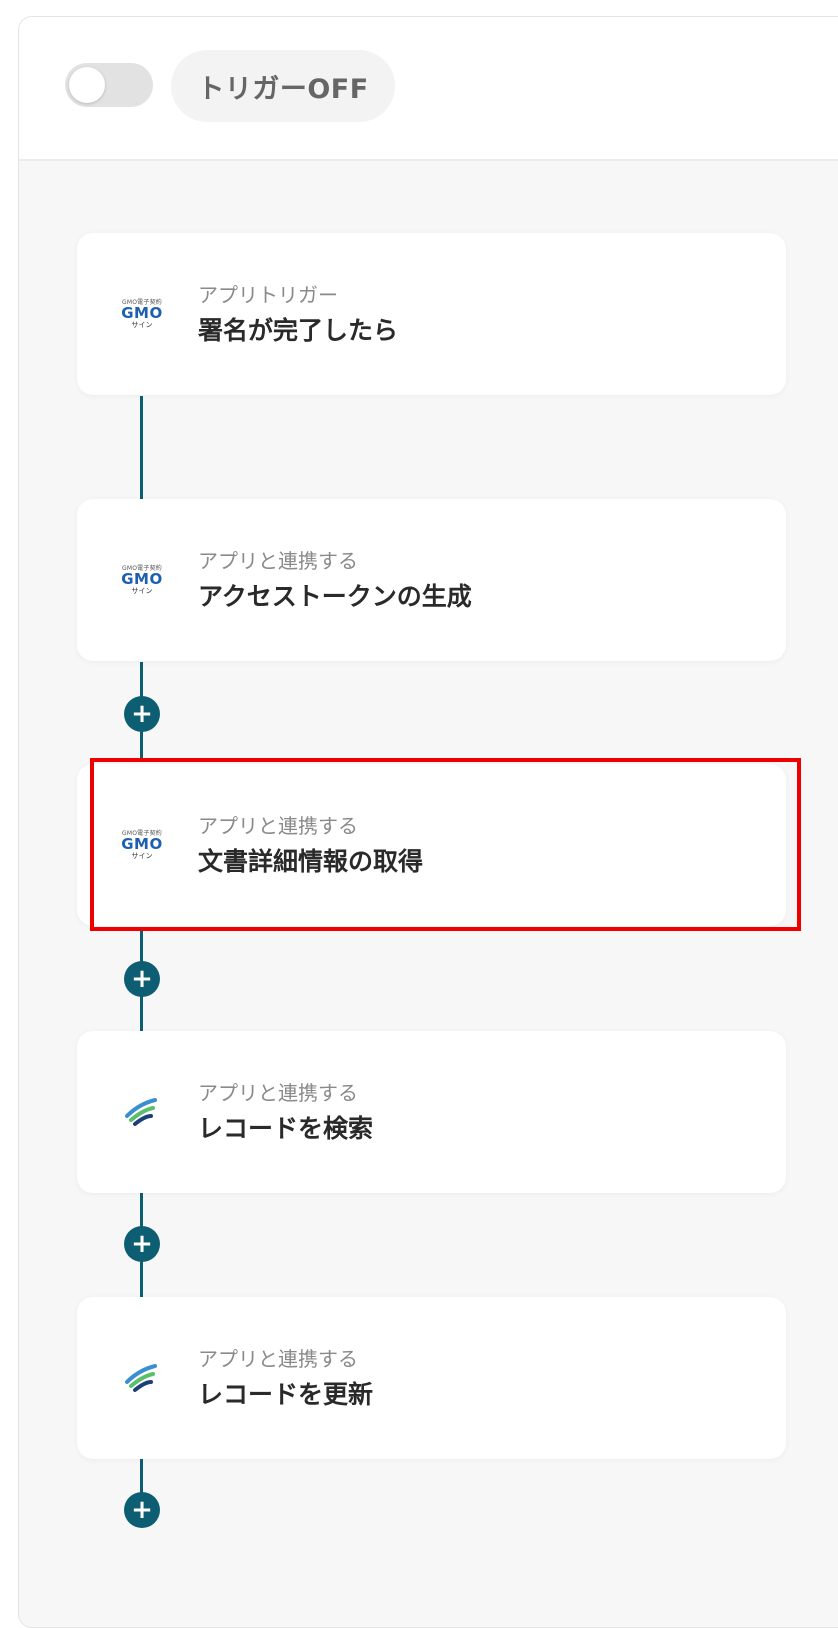 This screenshot has height=1628, width=838. What do you see at coordinates (87, 85) in the screenshot?
I see `toggle-knob` at bounding box center [87, 85].